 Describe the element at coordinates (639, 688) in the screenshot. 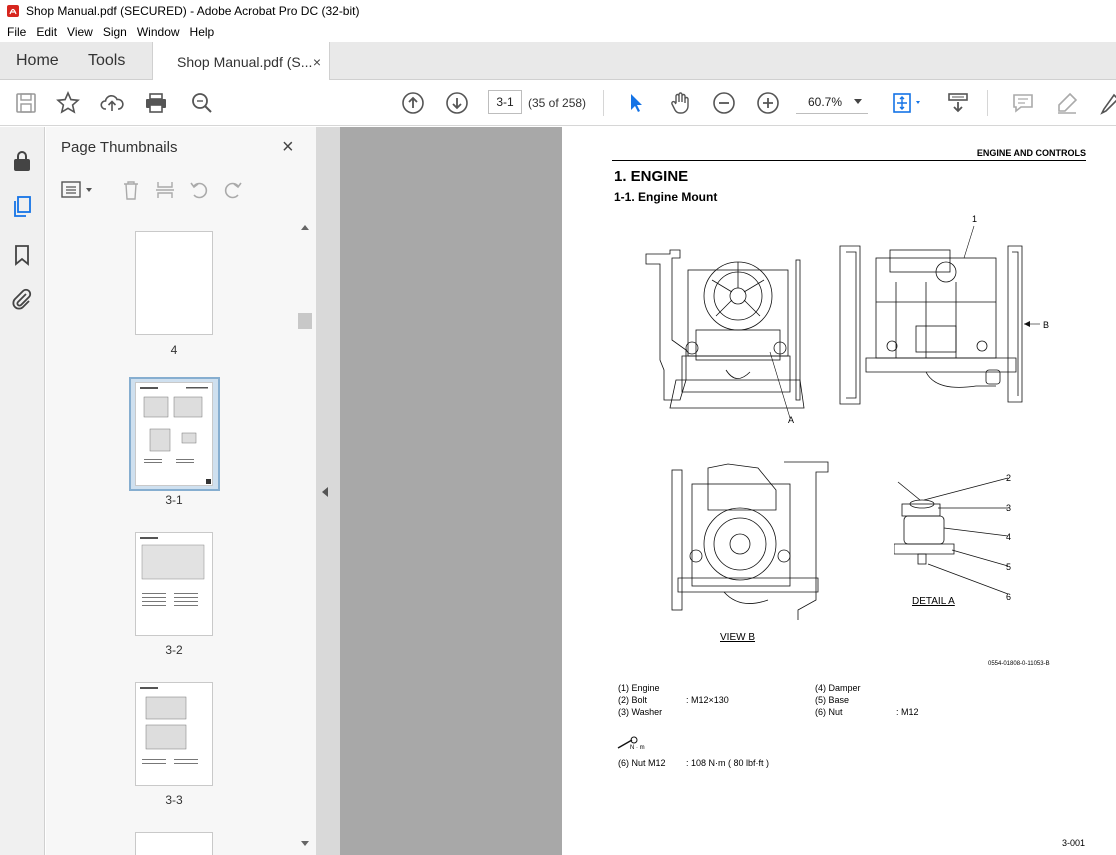

I see `part-label: (1) Engine` at that location.